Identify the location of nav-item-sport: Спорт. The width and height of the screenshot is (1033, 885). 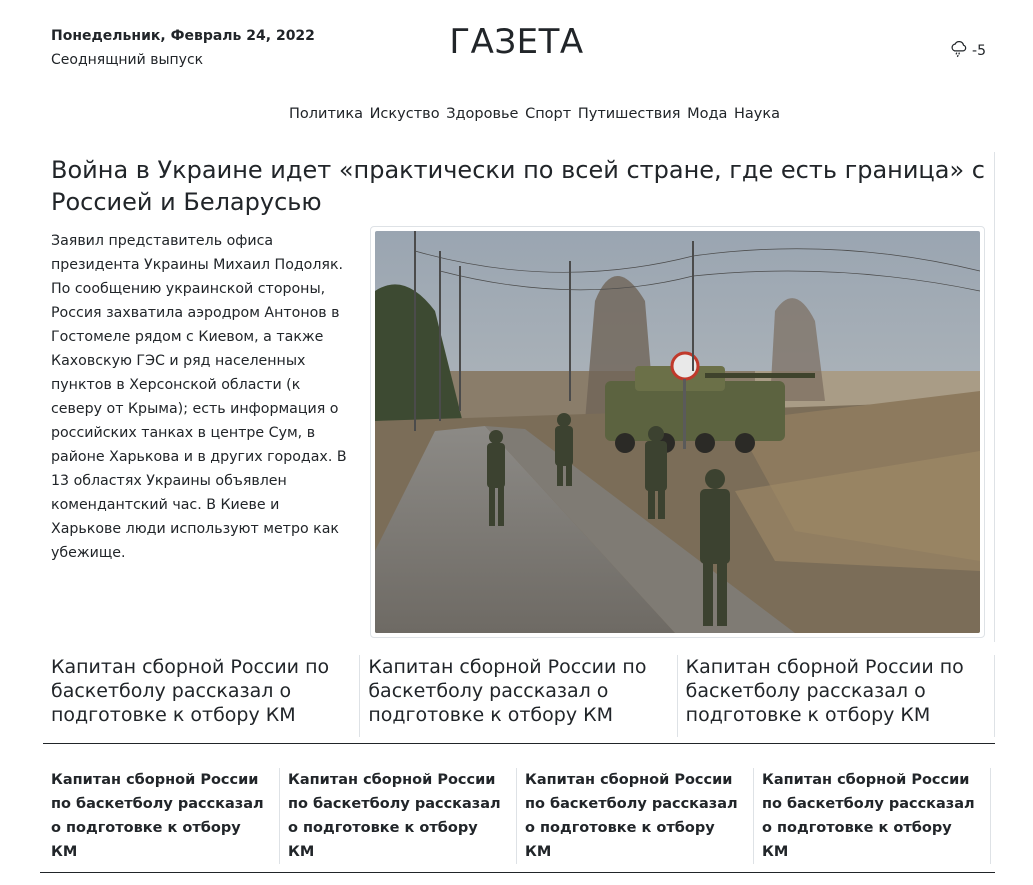
(548, 114).